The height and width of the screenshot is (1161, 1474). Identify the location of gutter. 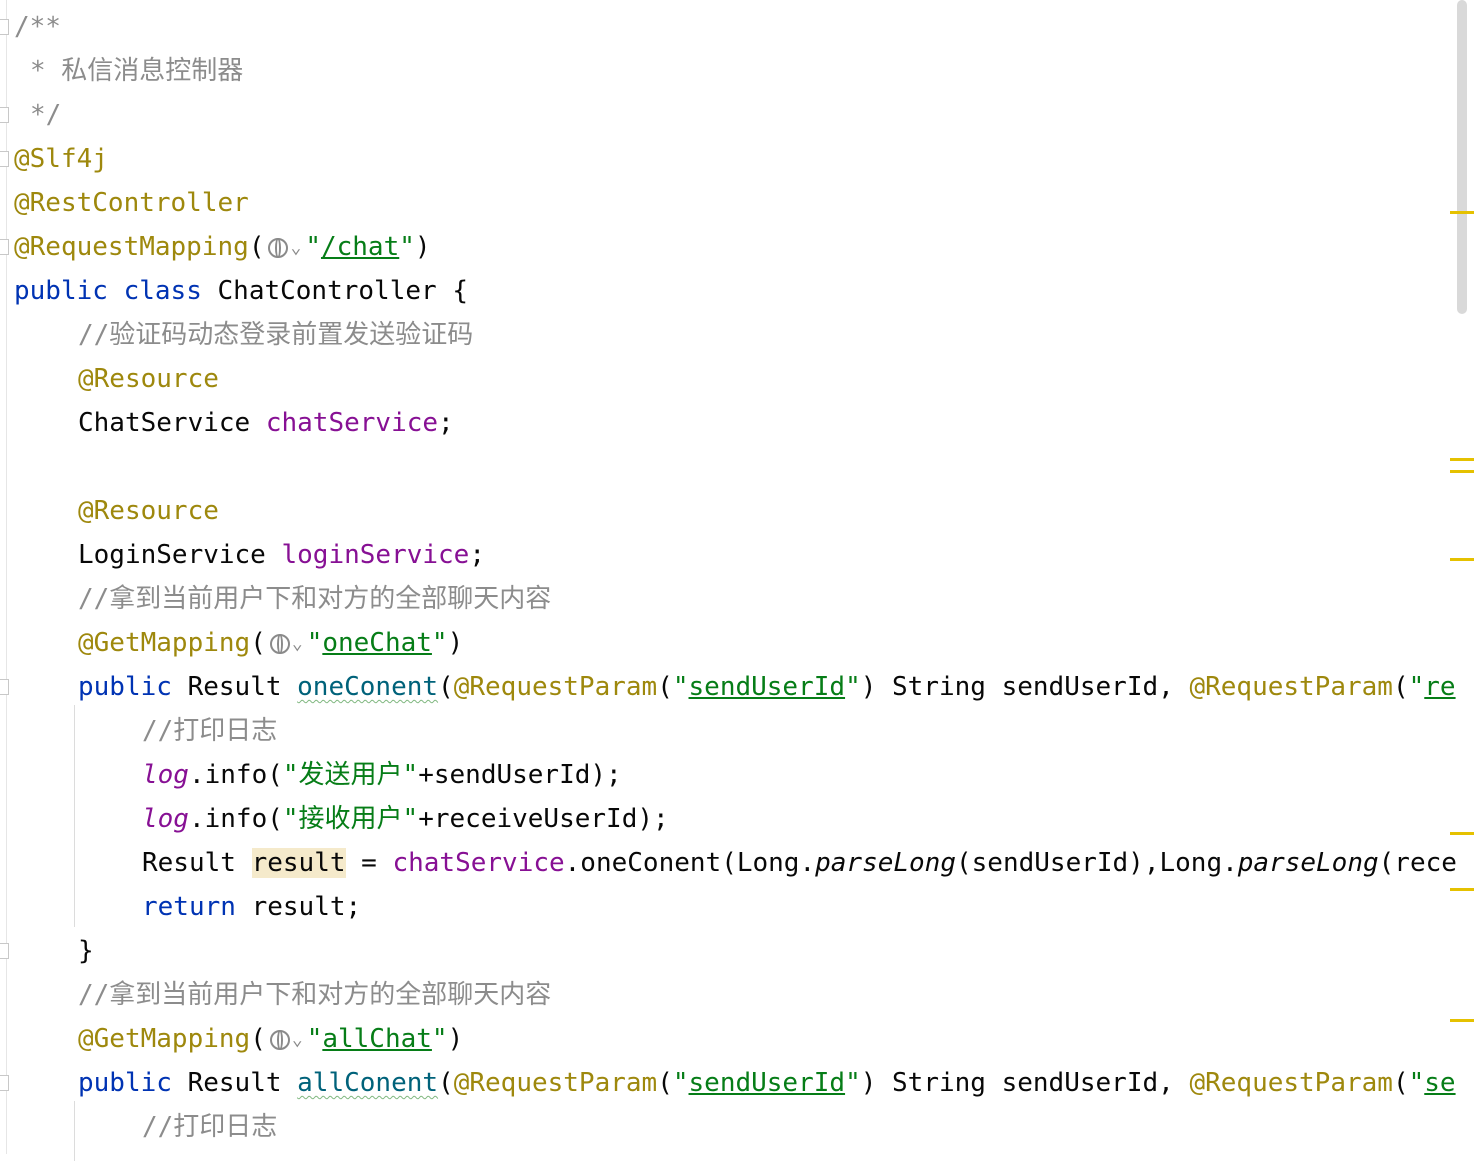
(6, 577).